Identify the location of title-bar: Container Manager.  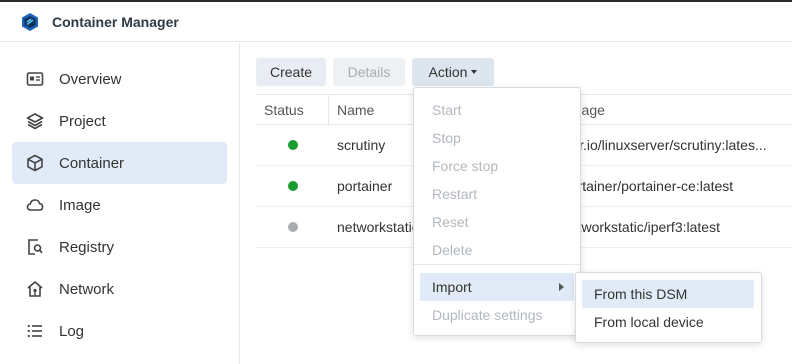
(396, 22).